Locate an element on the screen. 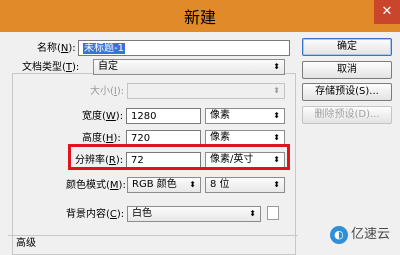  color-mode-select: RGB 颜色 ⬍ is located at coordinates (164, 185).